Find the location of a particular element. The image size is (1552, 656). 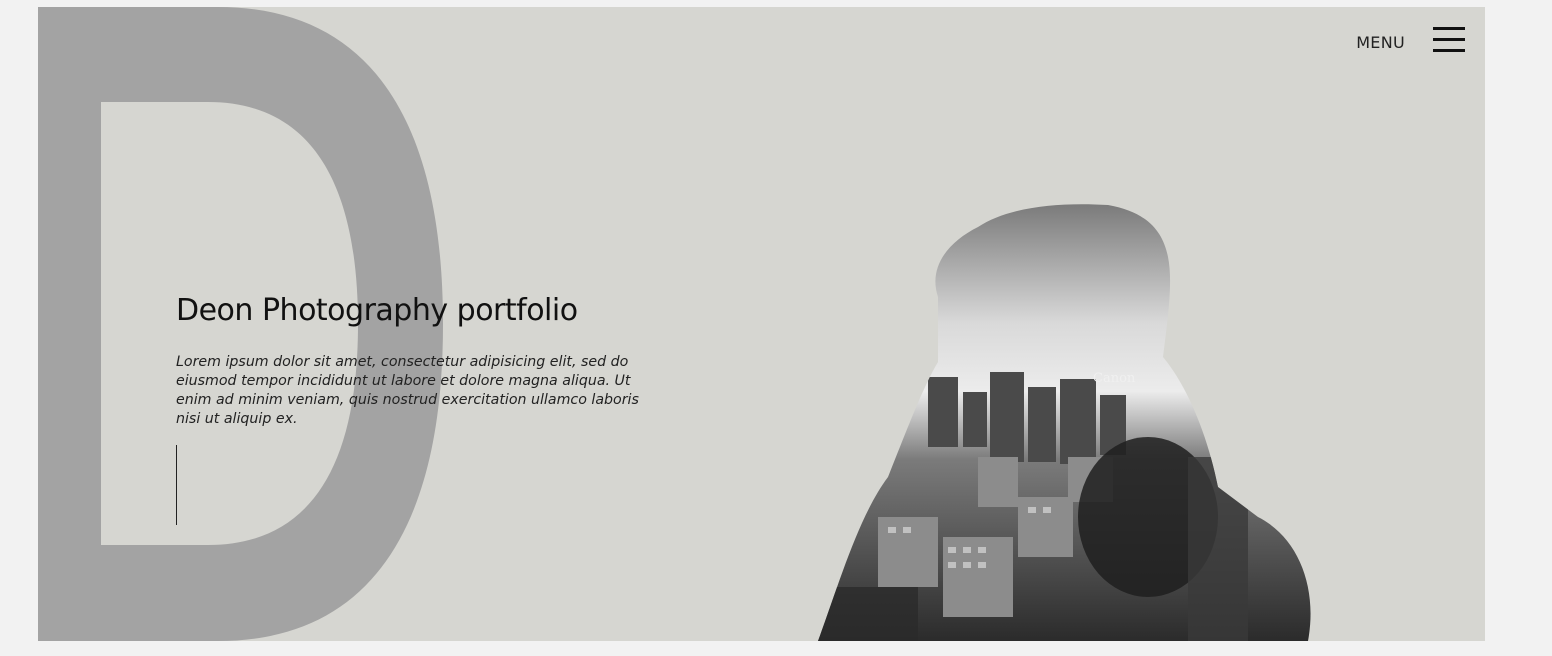

hamburger-icon is located at coordinates (1449, 39).